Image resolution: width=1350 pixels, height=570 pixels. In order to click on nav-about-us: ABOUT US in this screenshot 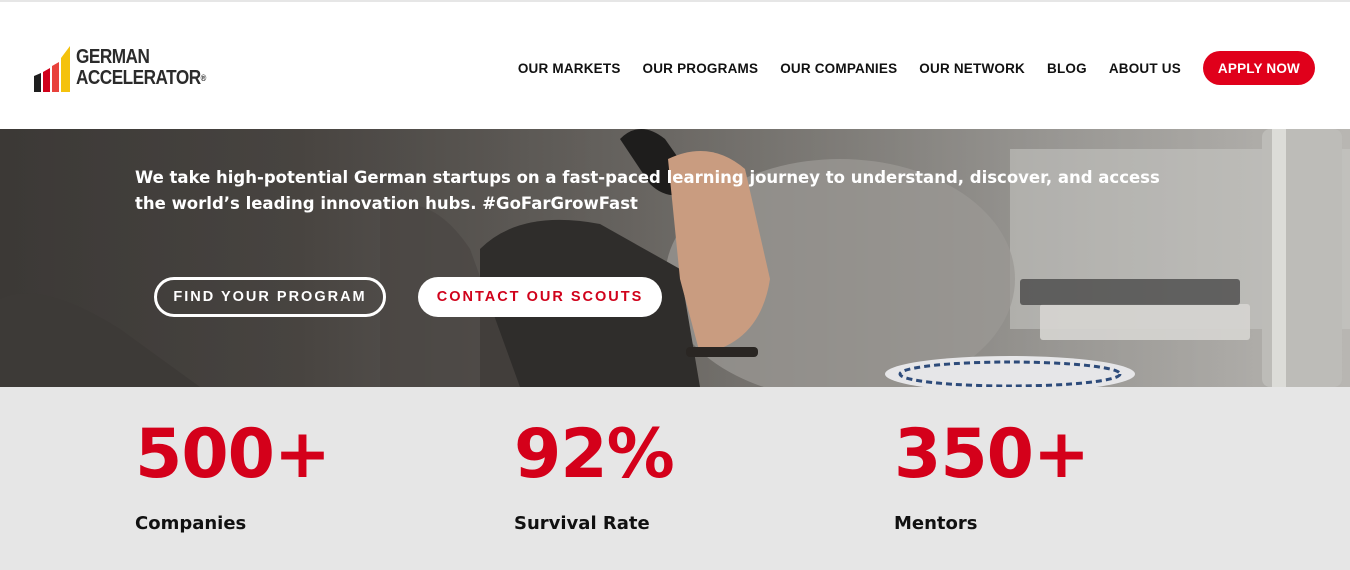, I will do `click(1145, 68)`.